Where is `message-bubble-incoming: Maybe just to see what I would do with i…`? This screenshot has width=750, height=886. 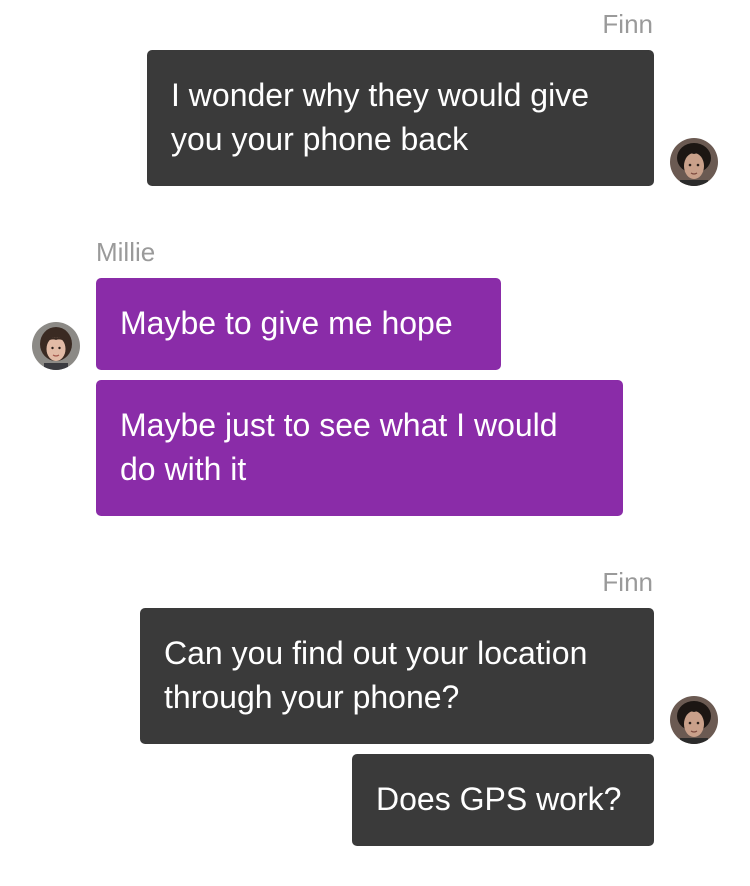 message-bubble-incoming: Maybe just to see what I would do with i… is located at coordinates (359, 448).